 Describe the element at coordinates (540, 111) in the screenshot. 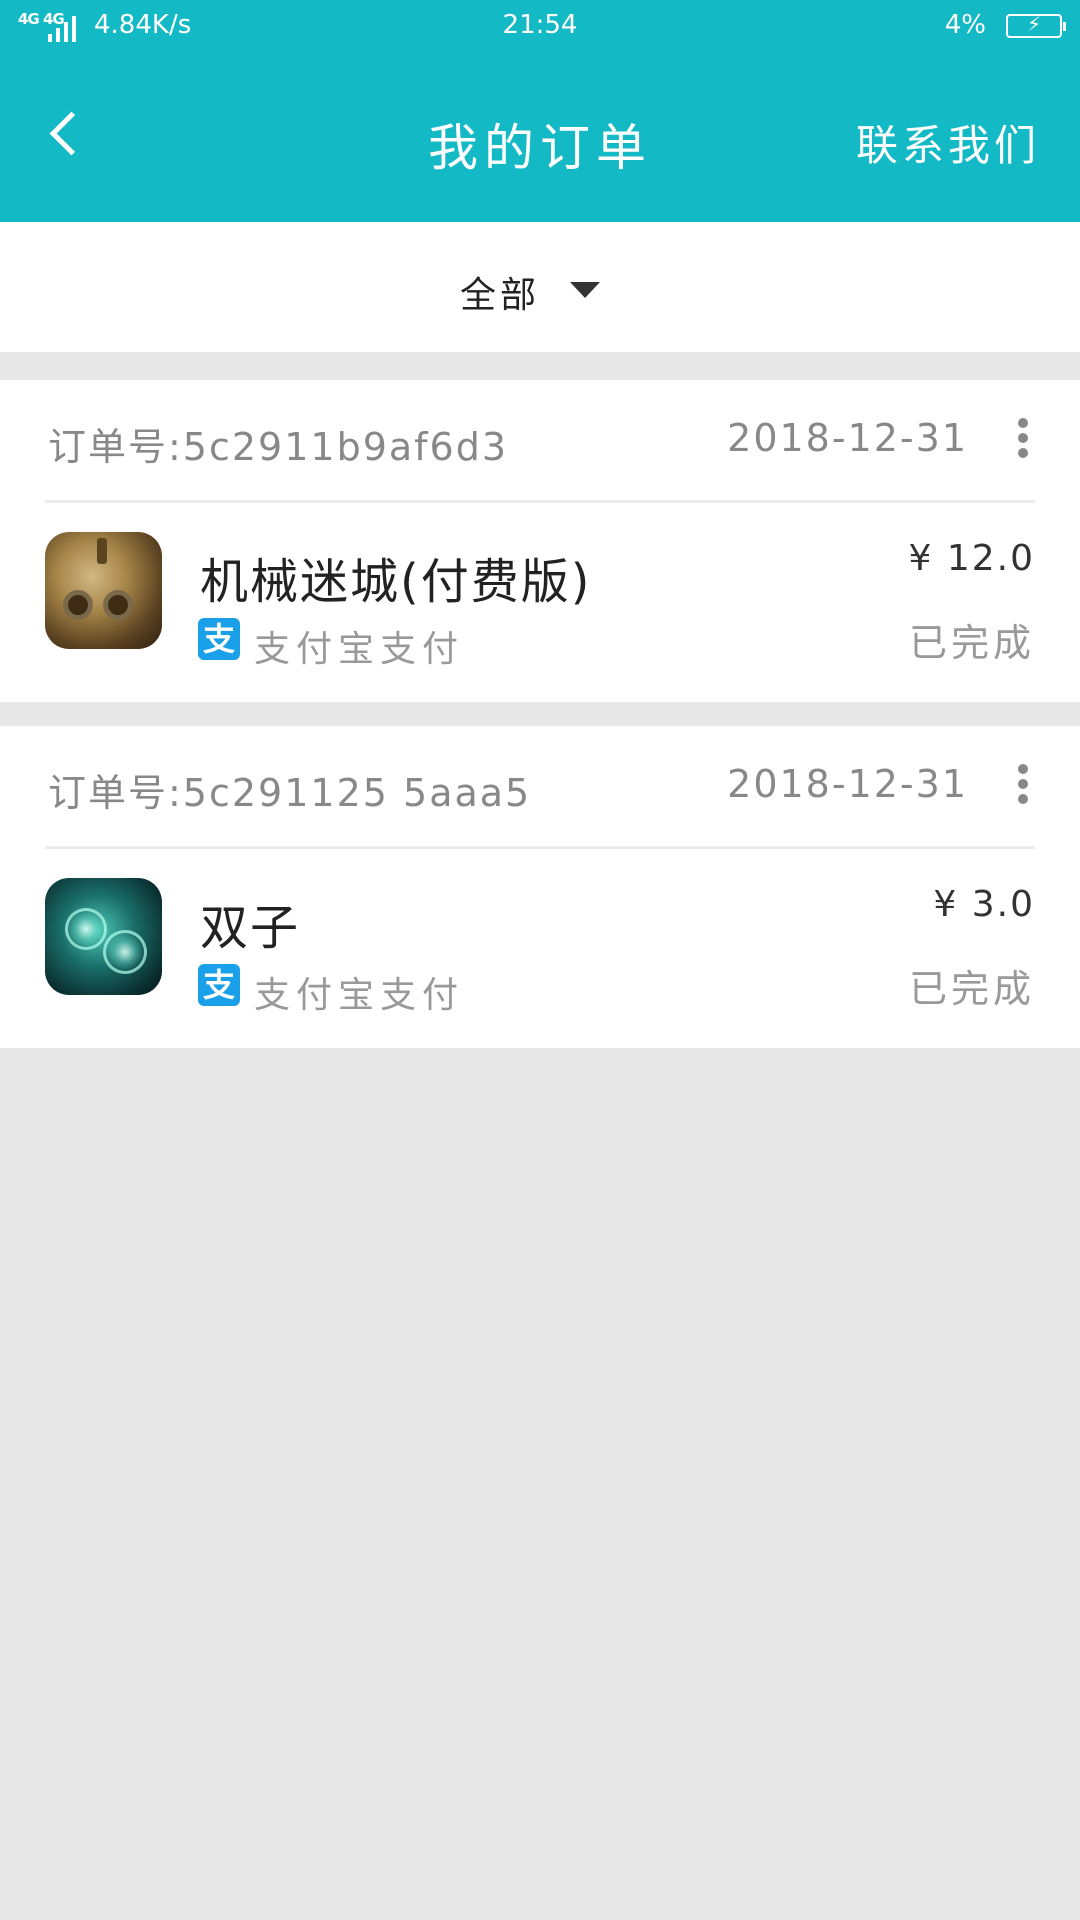

I see `app-header: 4G 4G 4.84K/s 21:54 4% ⚡ 我的订单 联系我们` at that location.